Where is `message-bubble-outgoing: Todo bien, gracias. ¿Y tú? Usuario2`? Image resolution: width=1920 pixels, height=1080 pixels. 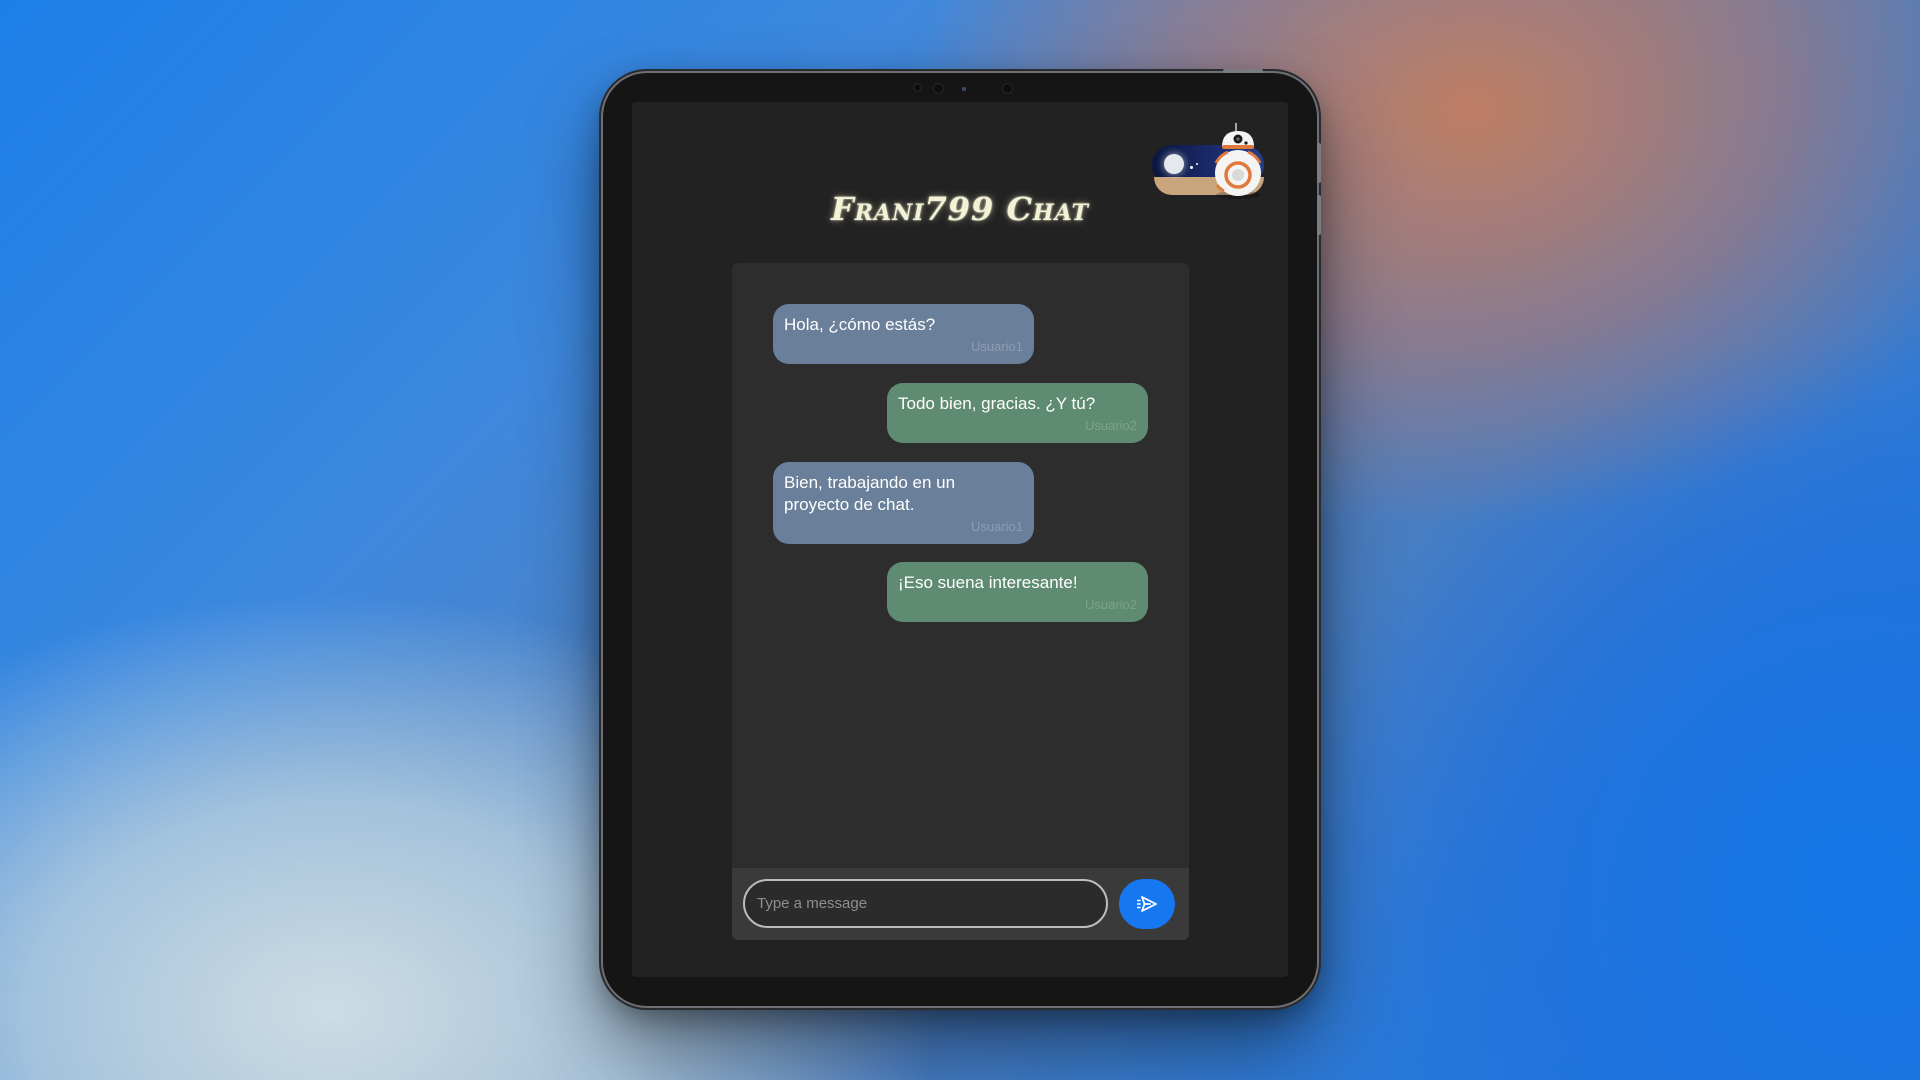 message-bubble-outgoing: Todo bien, gracias. ¿Y tú? Usuario2 is located at coordinates (1017, 413).